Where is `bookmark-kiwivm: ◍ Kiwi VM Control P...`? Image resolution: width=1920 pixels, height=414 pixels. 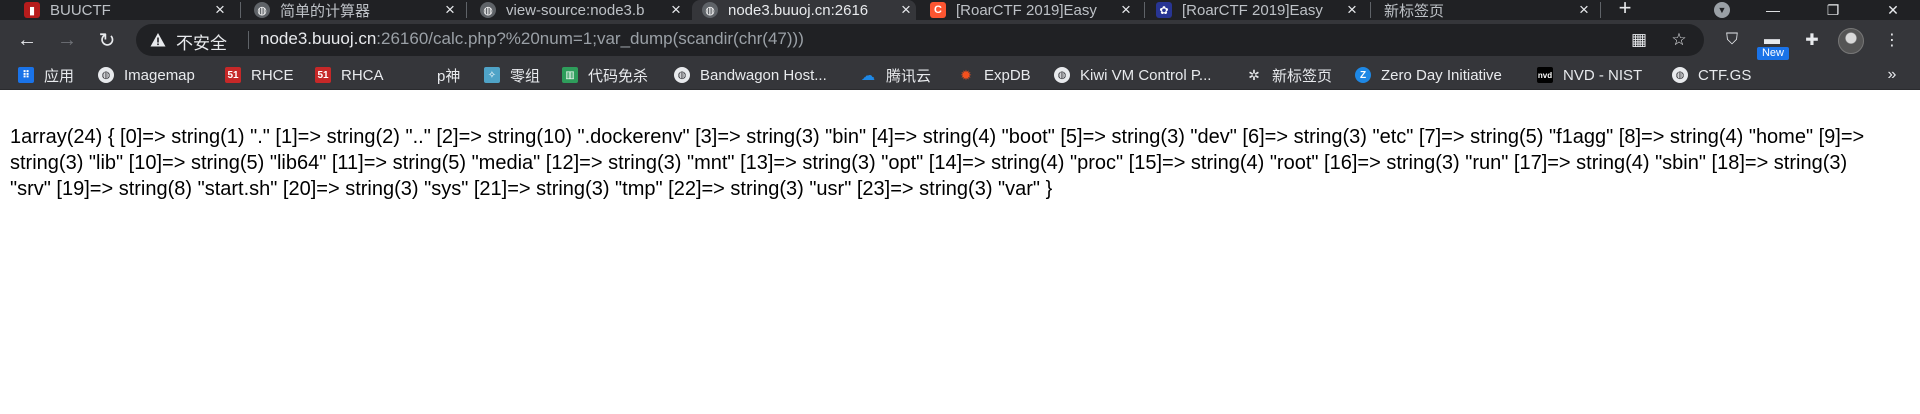
bookmark-kiwivm: ◍ Kiwi VM Control P... is located at coordinates (1132, 75).